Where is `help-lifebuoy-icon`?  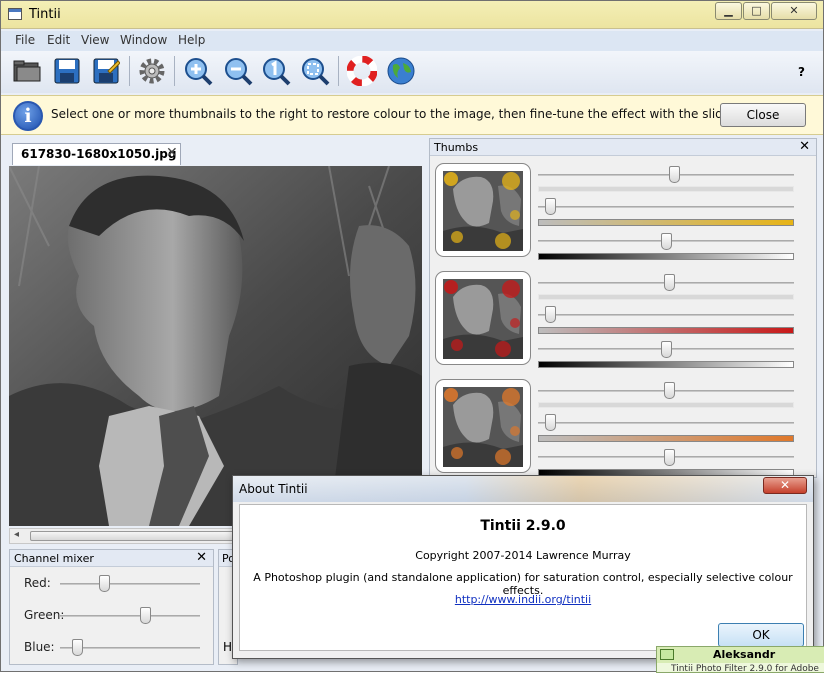
help-lifebuoy-icon is located at coordinates (362, 71).